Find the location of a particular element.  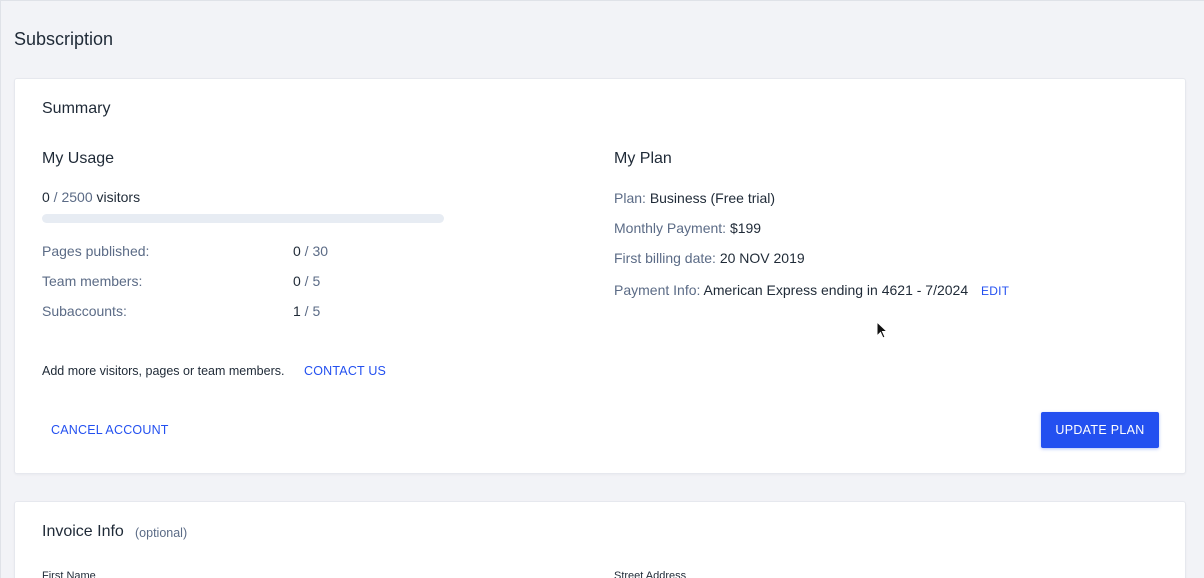

plan-label: Plan: is located at coordinates (630, 198).